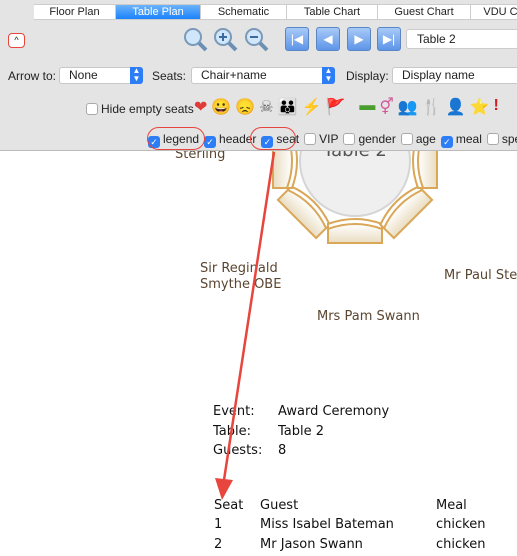  I want to click on zoom-out-icon, so click(256, 39).